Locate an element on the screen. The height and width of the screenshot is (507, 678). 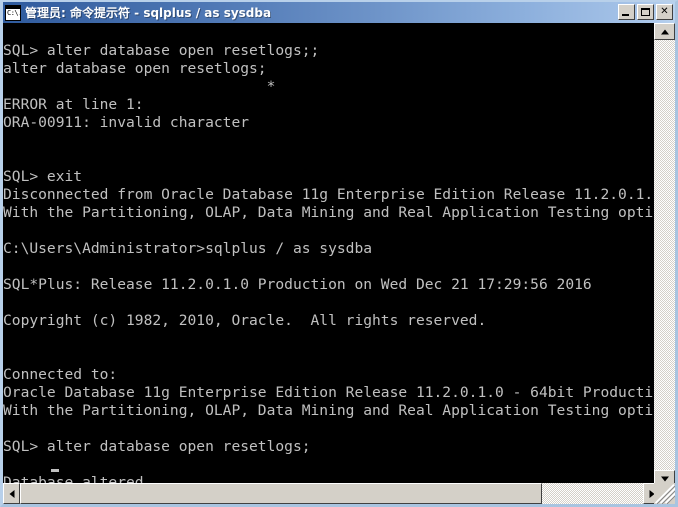
terminal-line: ERROR at line 1: is located at coordinates (73, 104).